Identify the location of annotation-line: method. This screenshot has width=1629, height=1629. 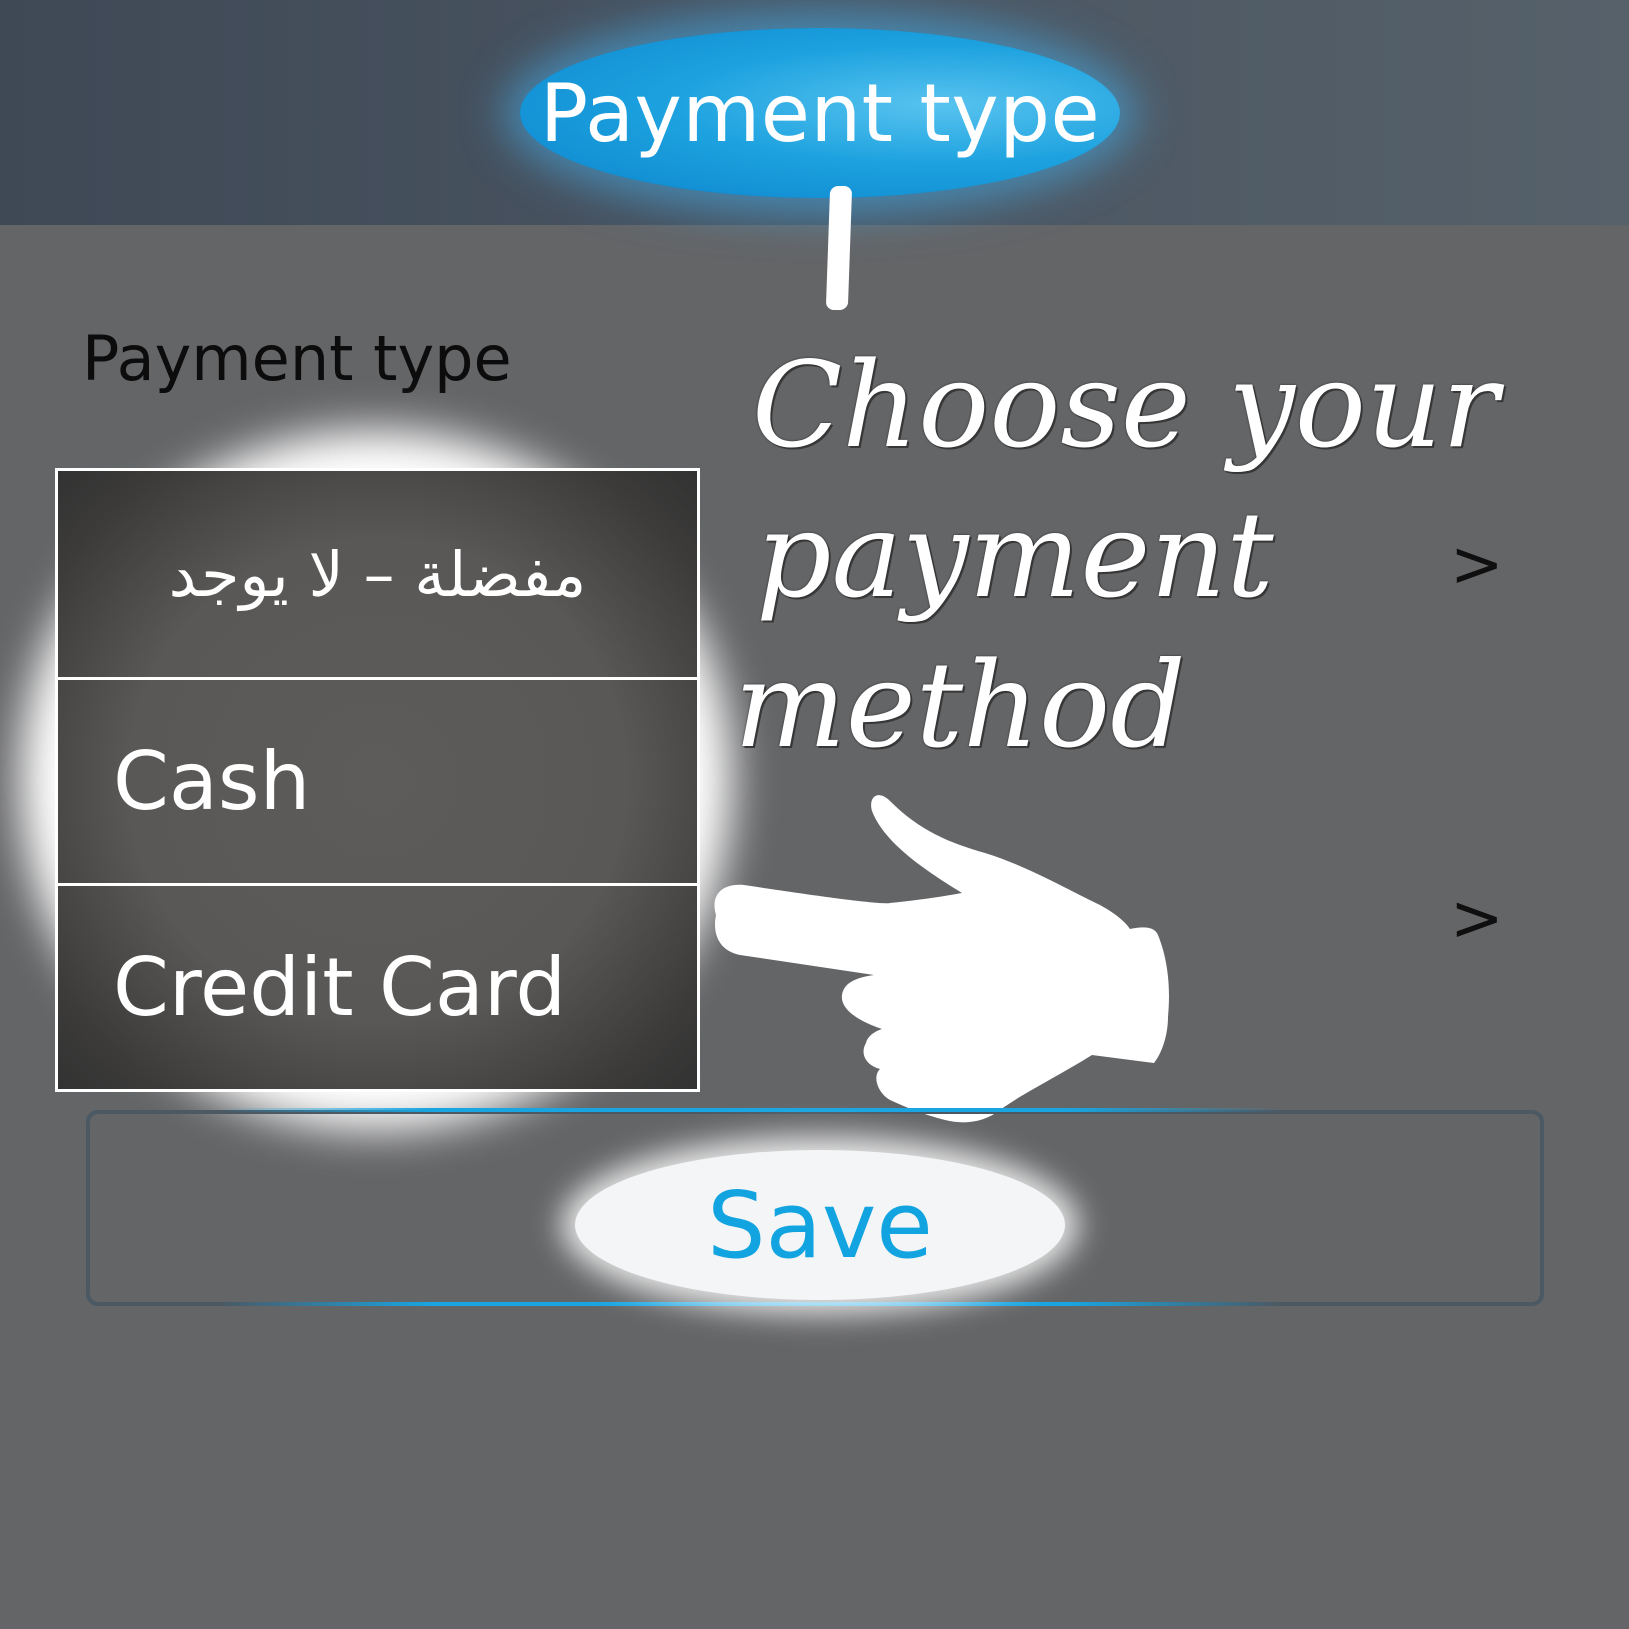
(960, 705).